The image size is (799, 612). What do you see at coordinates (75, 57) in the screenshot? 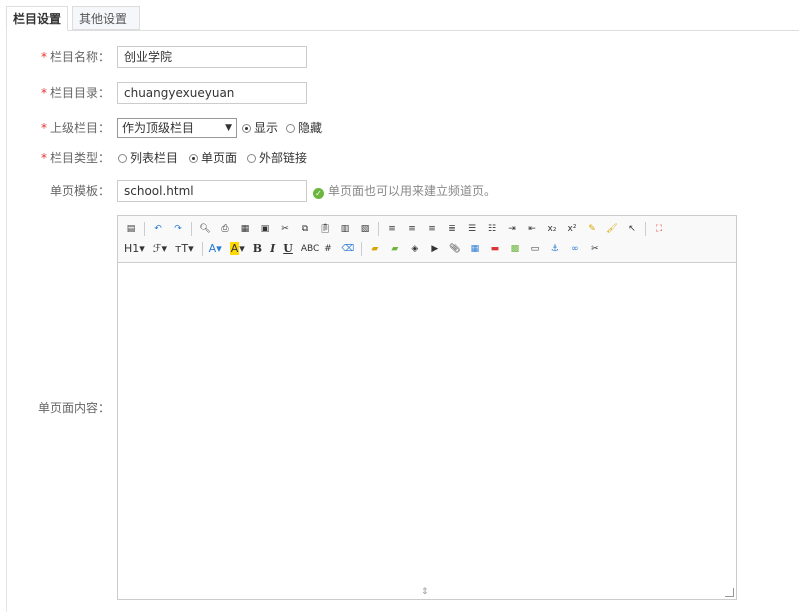
I see `column-name-label: * 栏目名称：` at bounding box center [75, 57].